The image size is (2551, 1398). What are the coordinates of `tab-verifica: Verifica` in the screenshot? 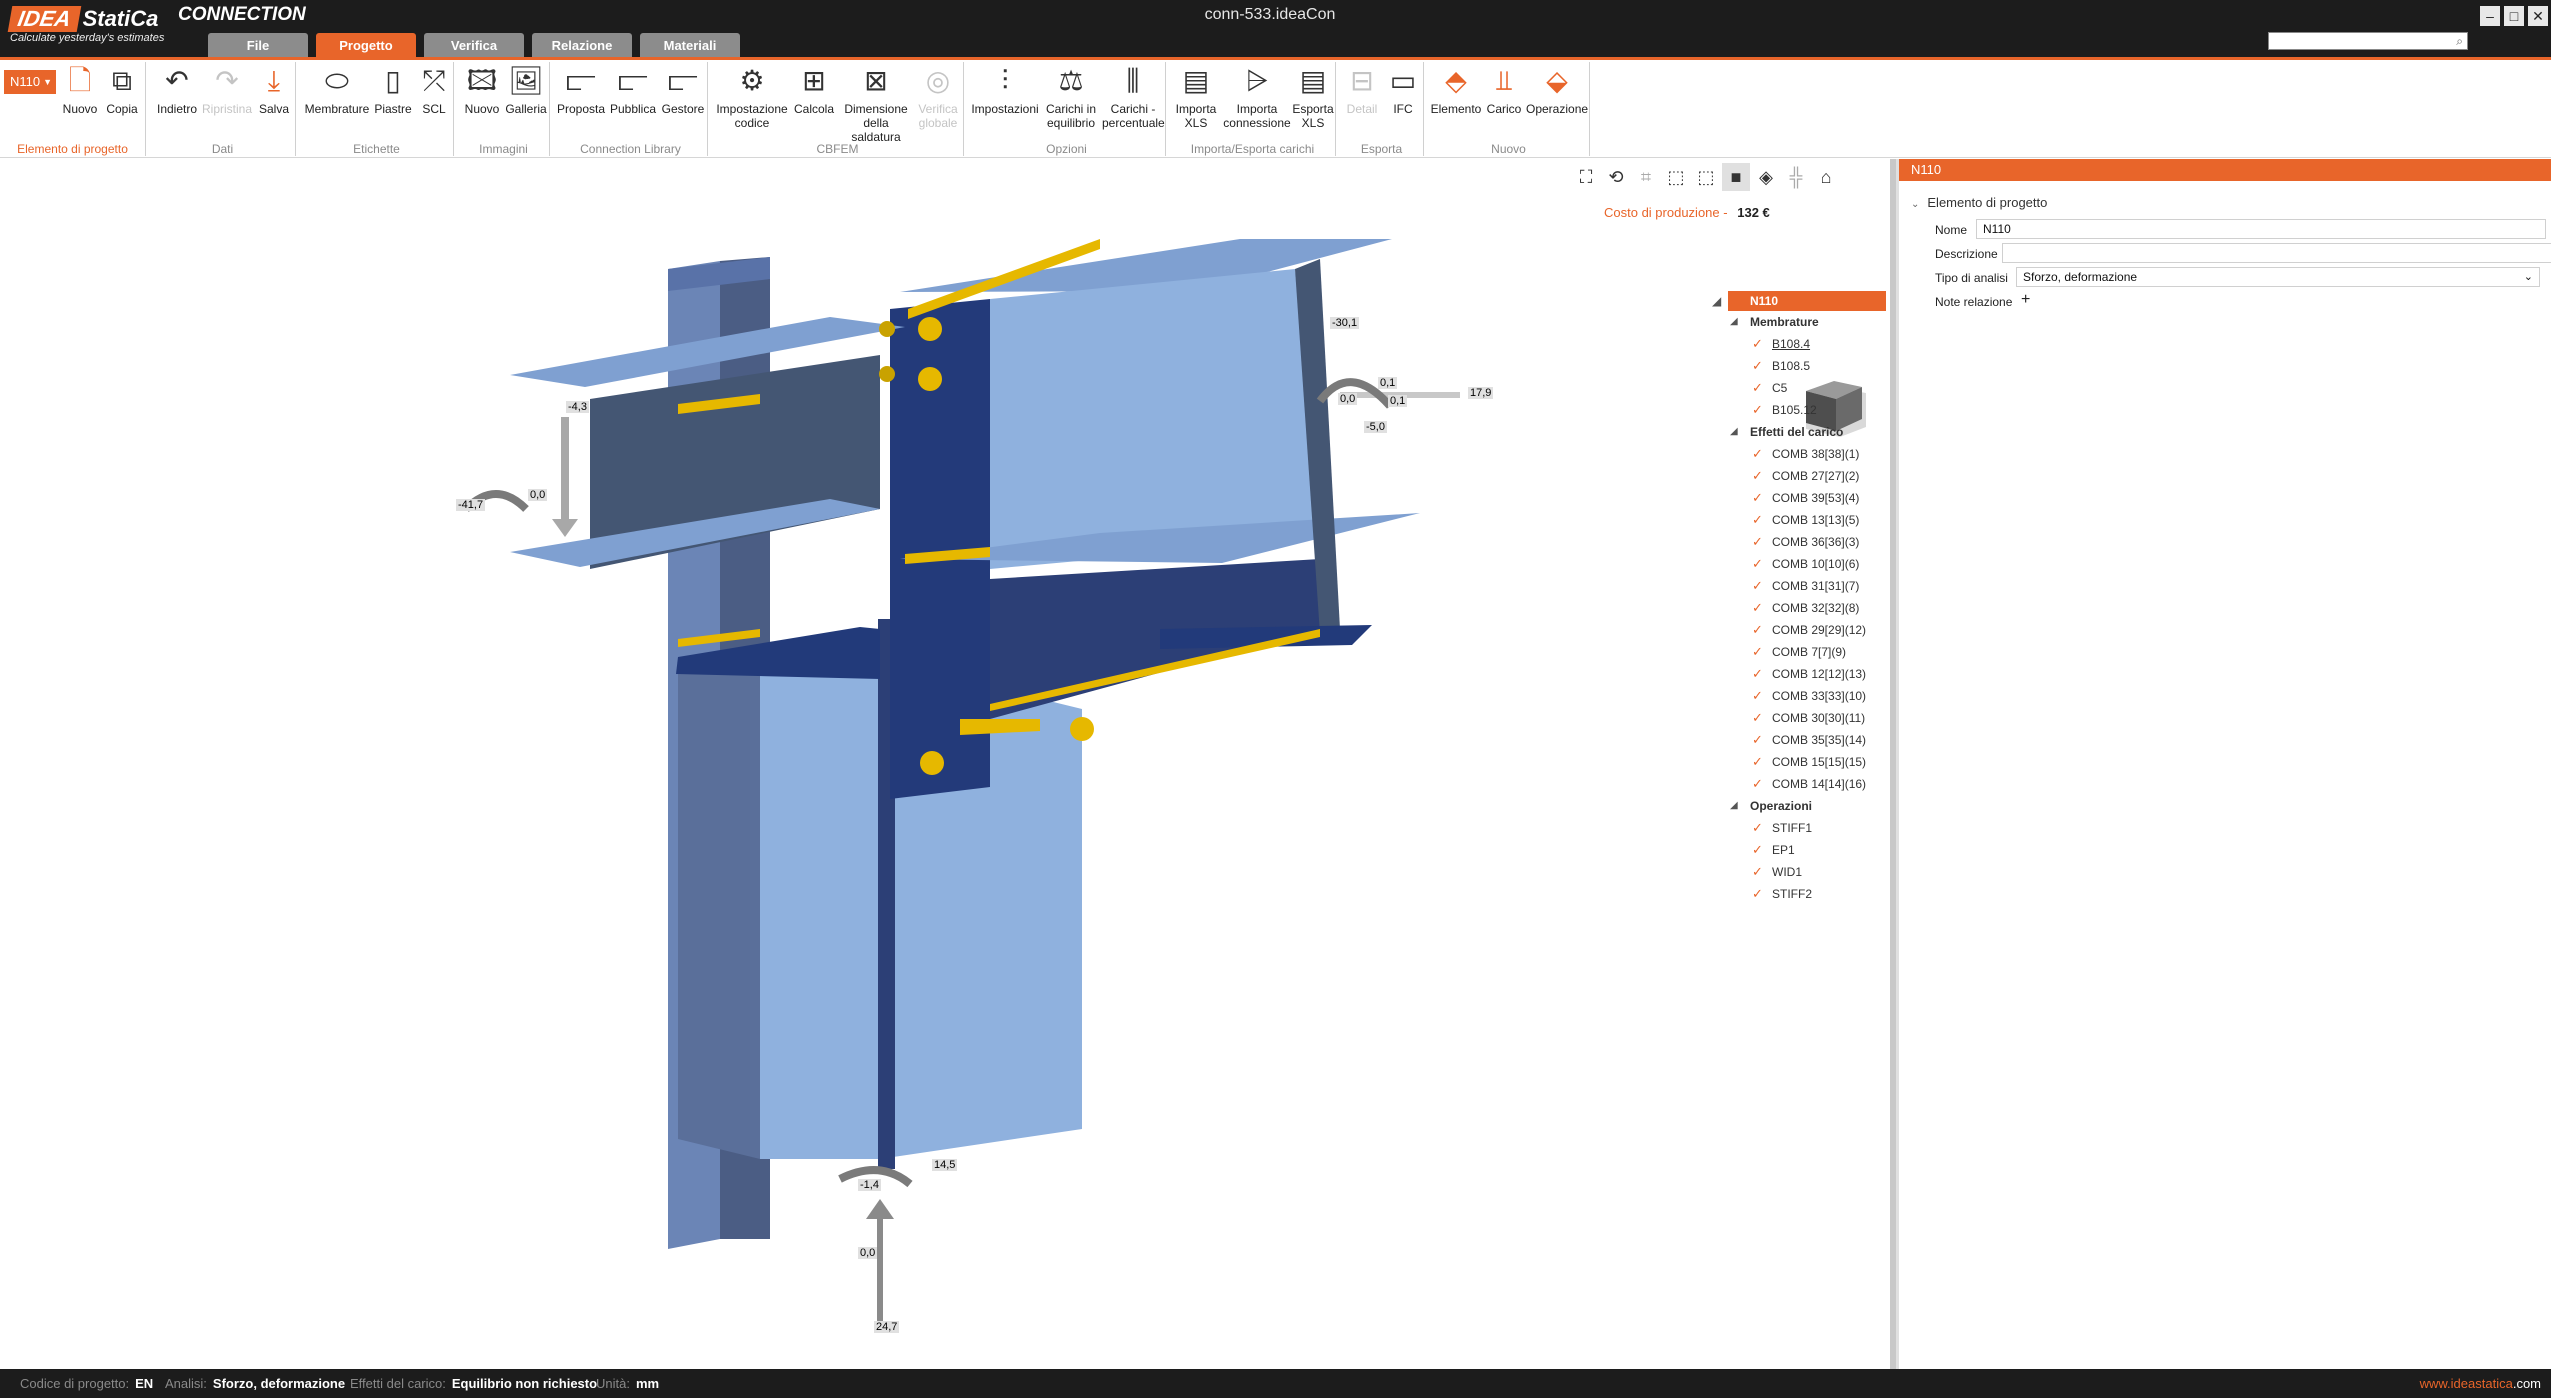 It's located at (474, 45).